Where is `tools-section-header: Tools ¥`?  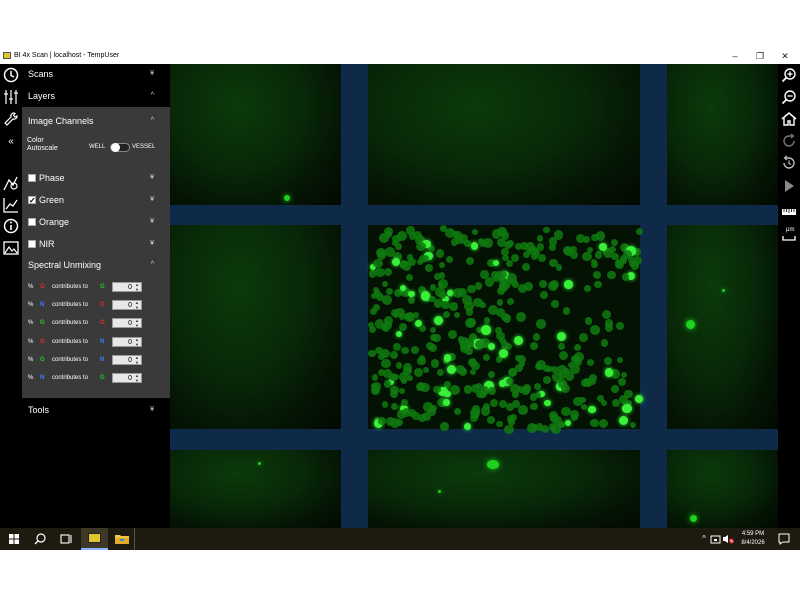
tools-section-header: Tools ¥ is located at coordinates (96, 410).